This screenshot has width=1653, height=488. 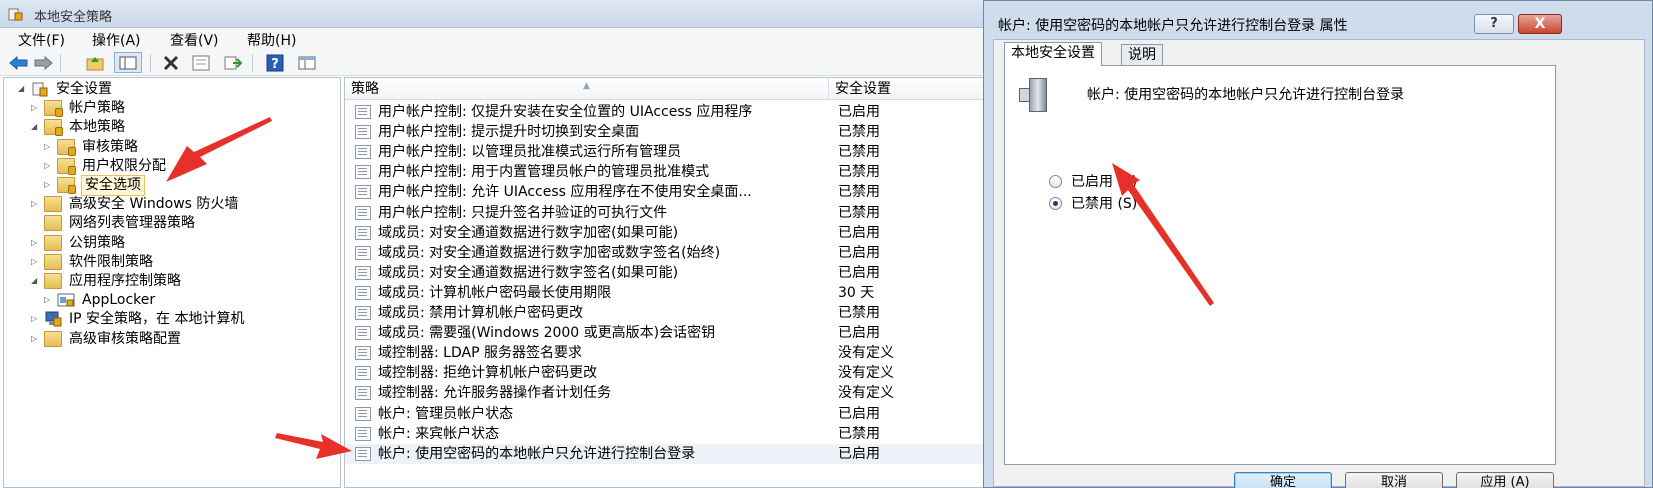 What do you see at coordinates (194, 40) in the screenshot?
I see `menu-view: 查看(V)` at bounding box center [194, 40].